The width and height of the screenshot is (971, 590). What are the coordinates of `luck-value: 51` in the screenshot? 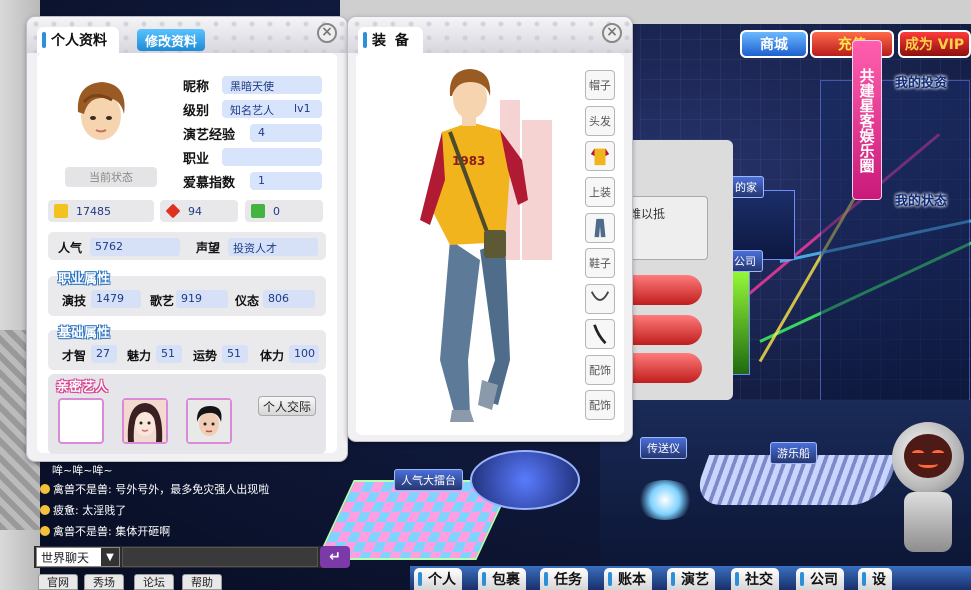 It's located at (235, 354).